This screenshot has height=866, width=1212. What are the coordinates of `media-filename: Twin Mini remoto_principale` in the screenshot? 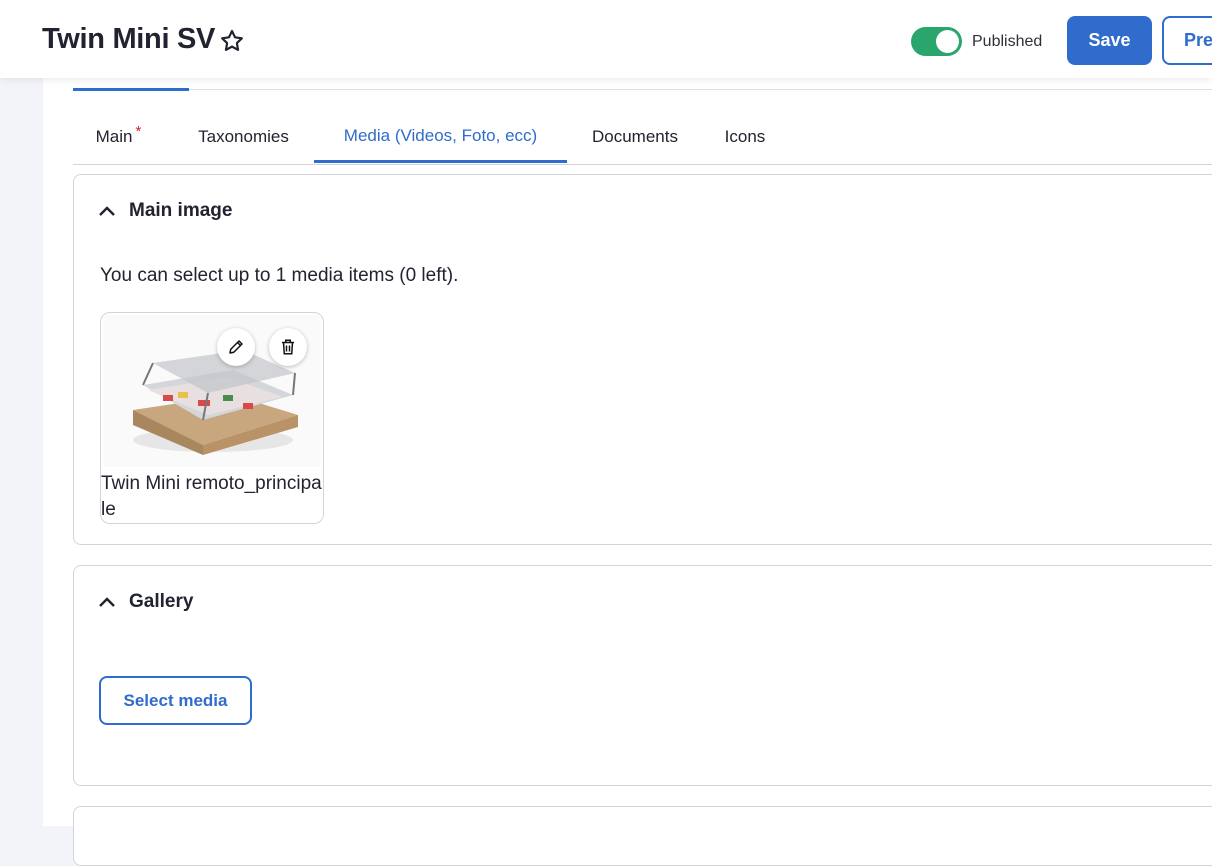 It's located at (211, 496).